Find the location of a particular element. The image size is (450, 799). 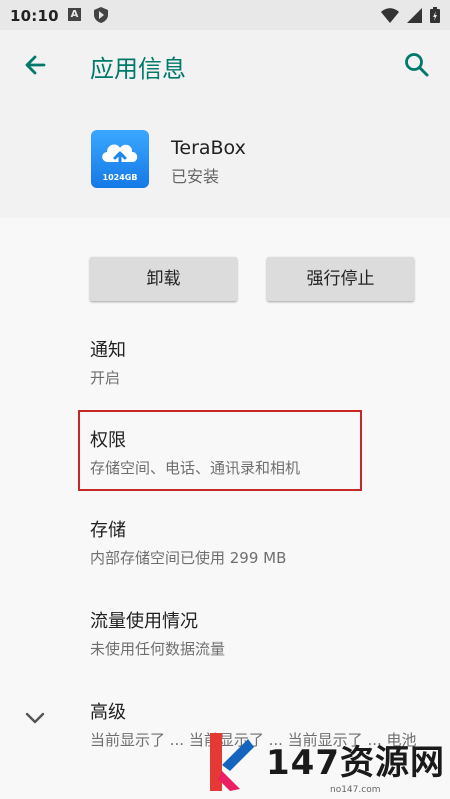

list-item-permissions: 权限 存储空间、电话、通讯录和相机 is located at coordinates (195, 452).